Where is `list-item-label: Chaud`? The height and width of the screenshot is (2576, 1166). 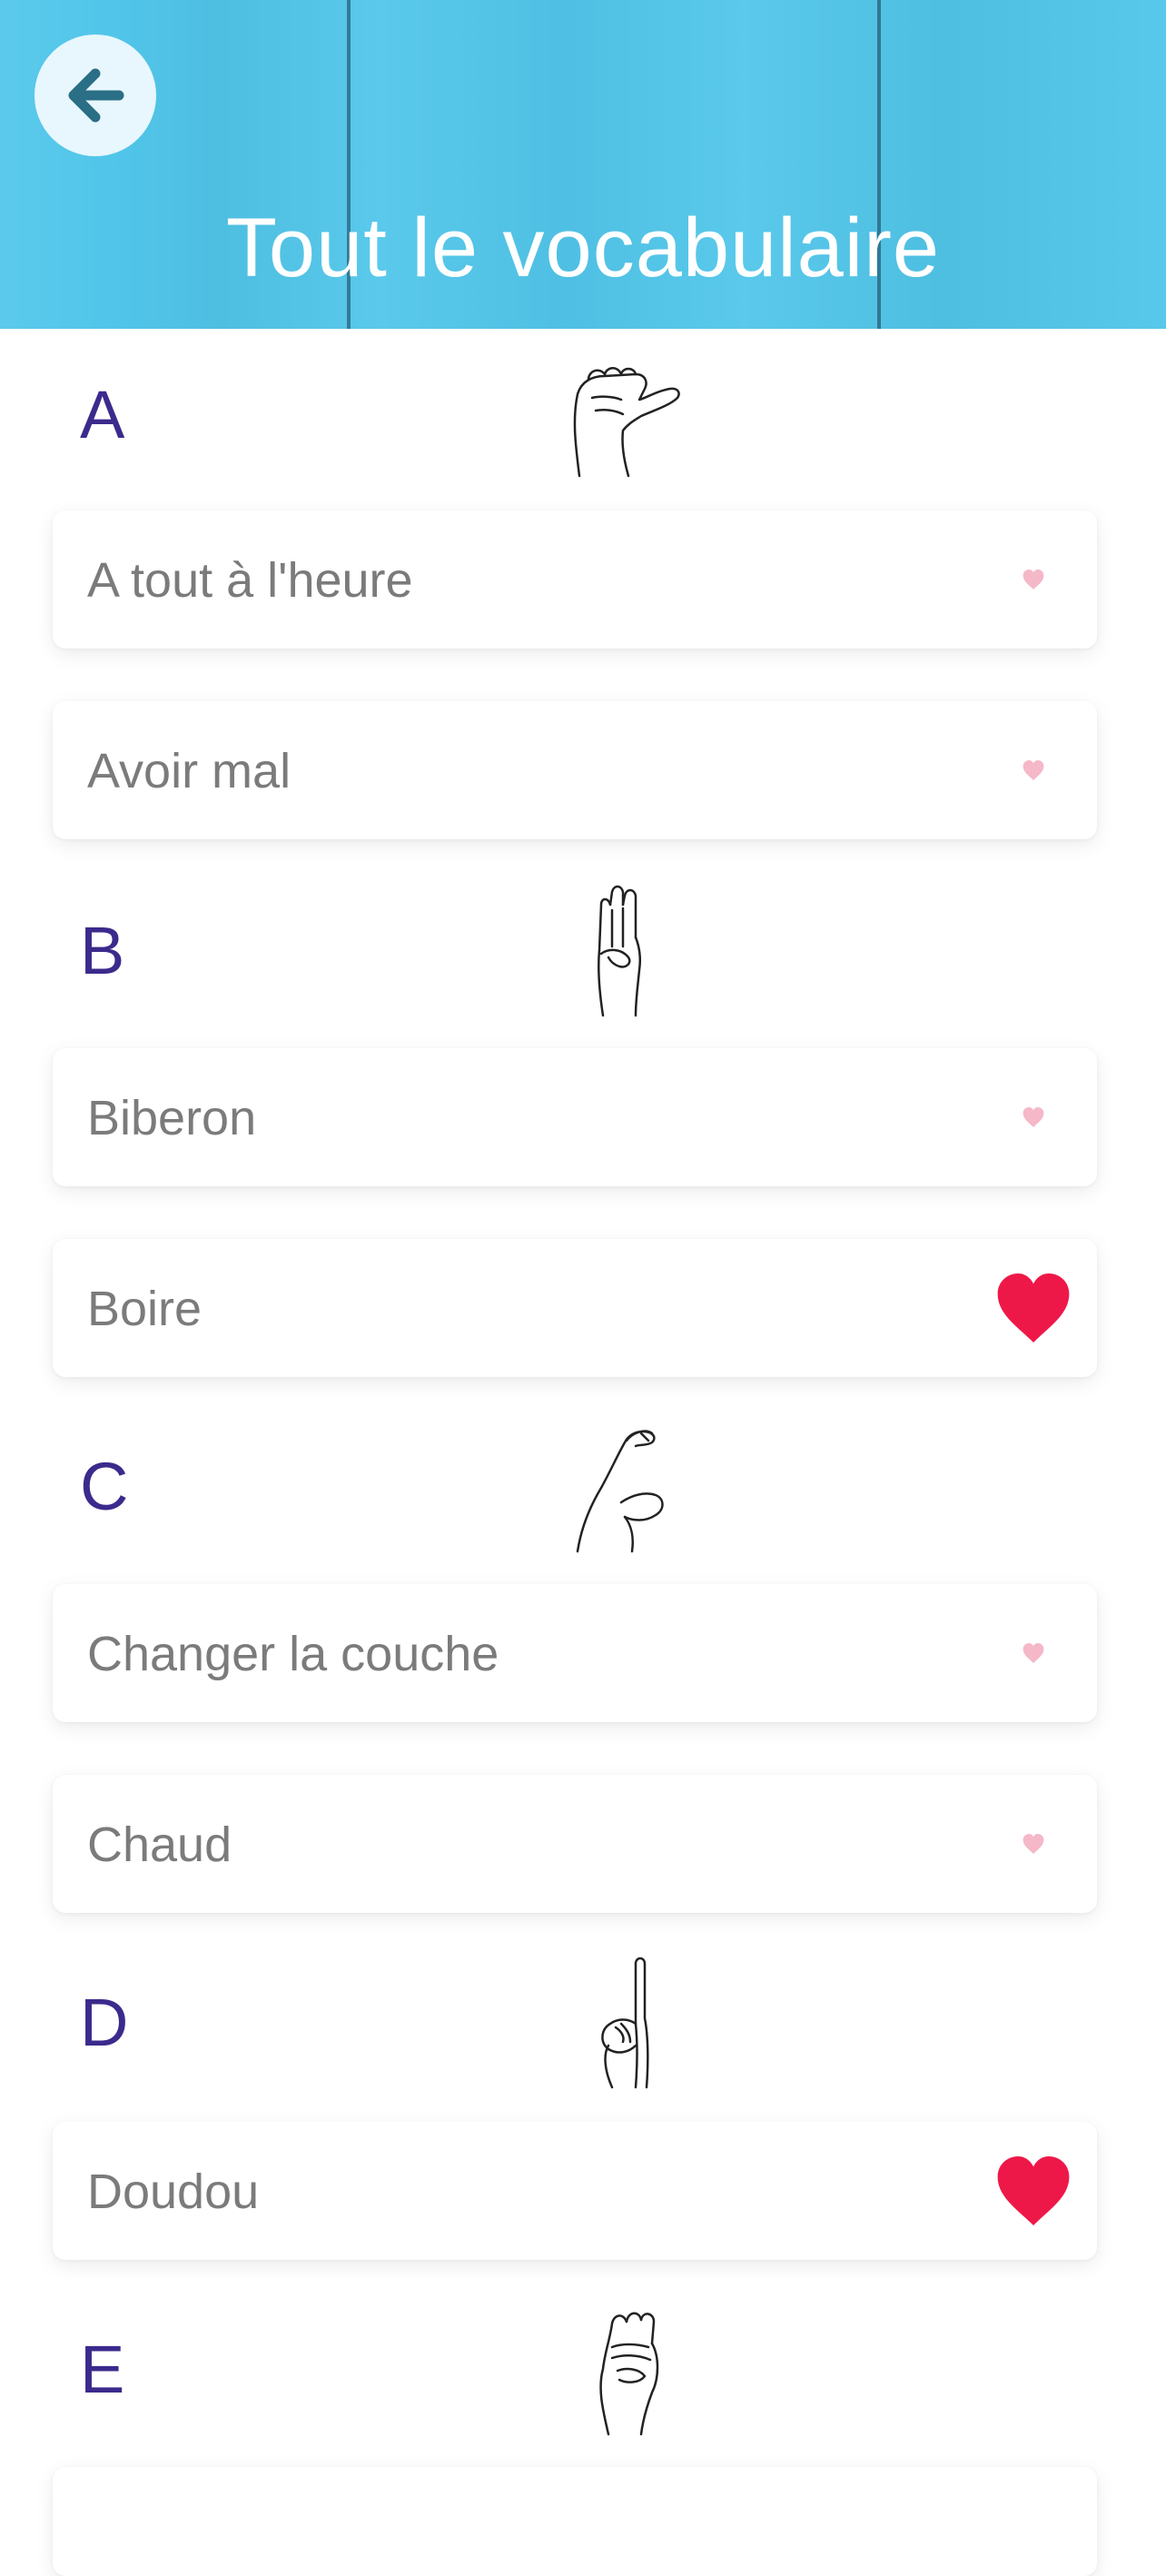
list-item-label: Chaud is located at coordinates (160, 1845).